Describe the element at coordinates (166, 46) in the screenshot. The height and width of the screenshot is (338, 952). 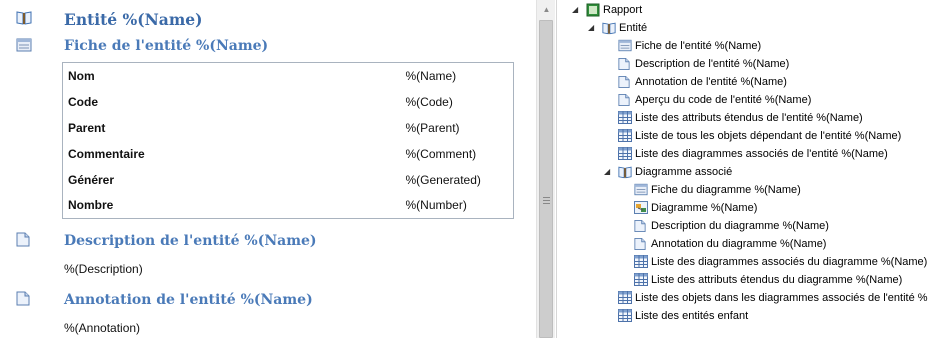
I see `fiche-heading: Fiche de l'entité %(Name)` at that location.